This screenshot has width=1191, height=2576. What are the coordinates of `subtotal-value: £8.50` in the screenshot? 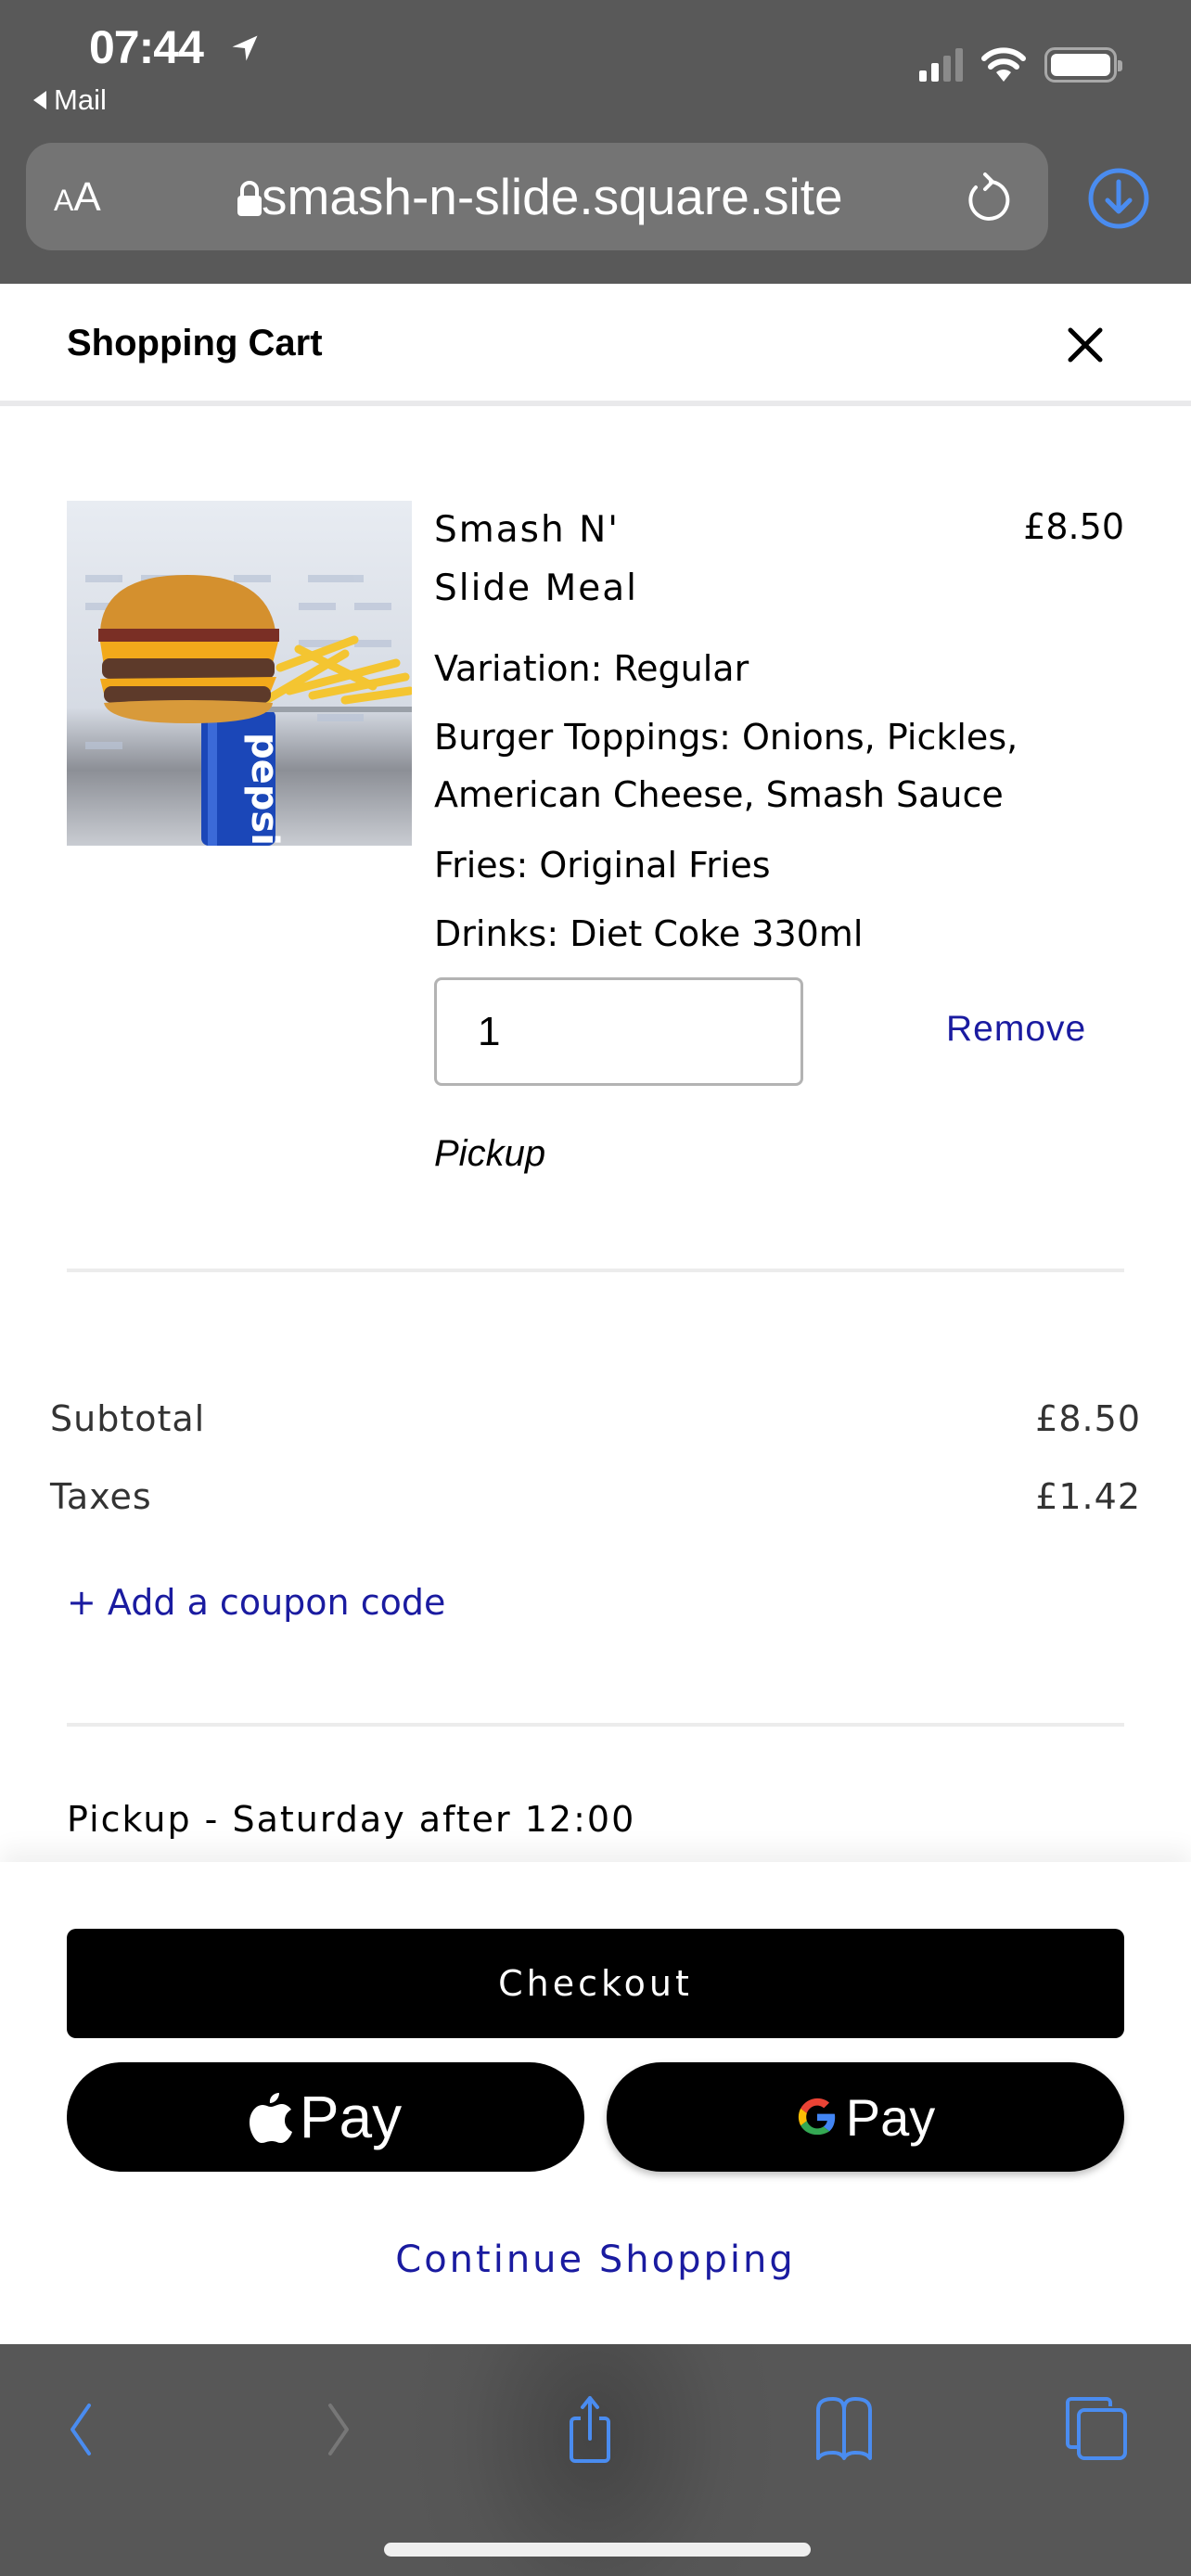 It's located at (1088, 1418).